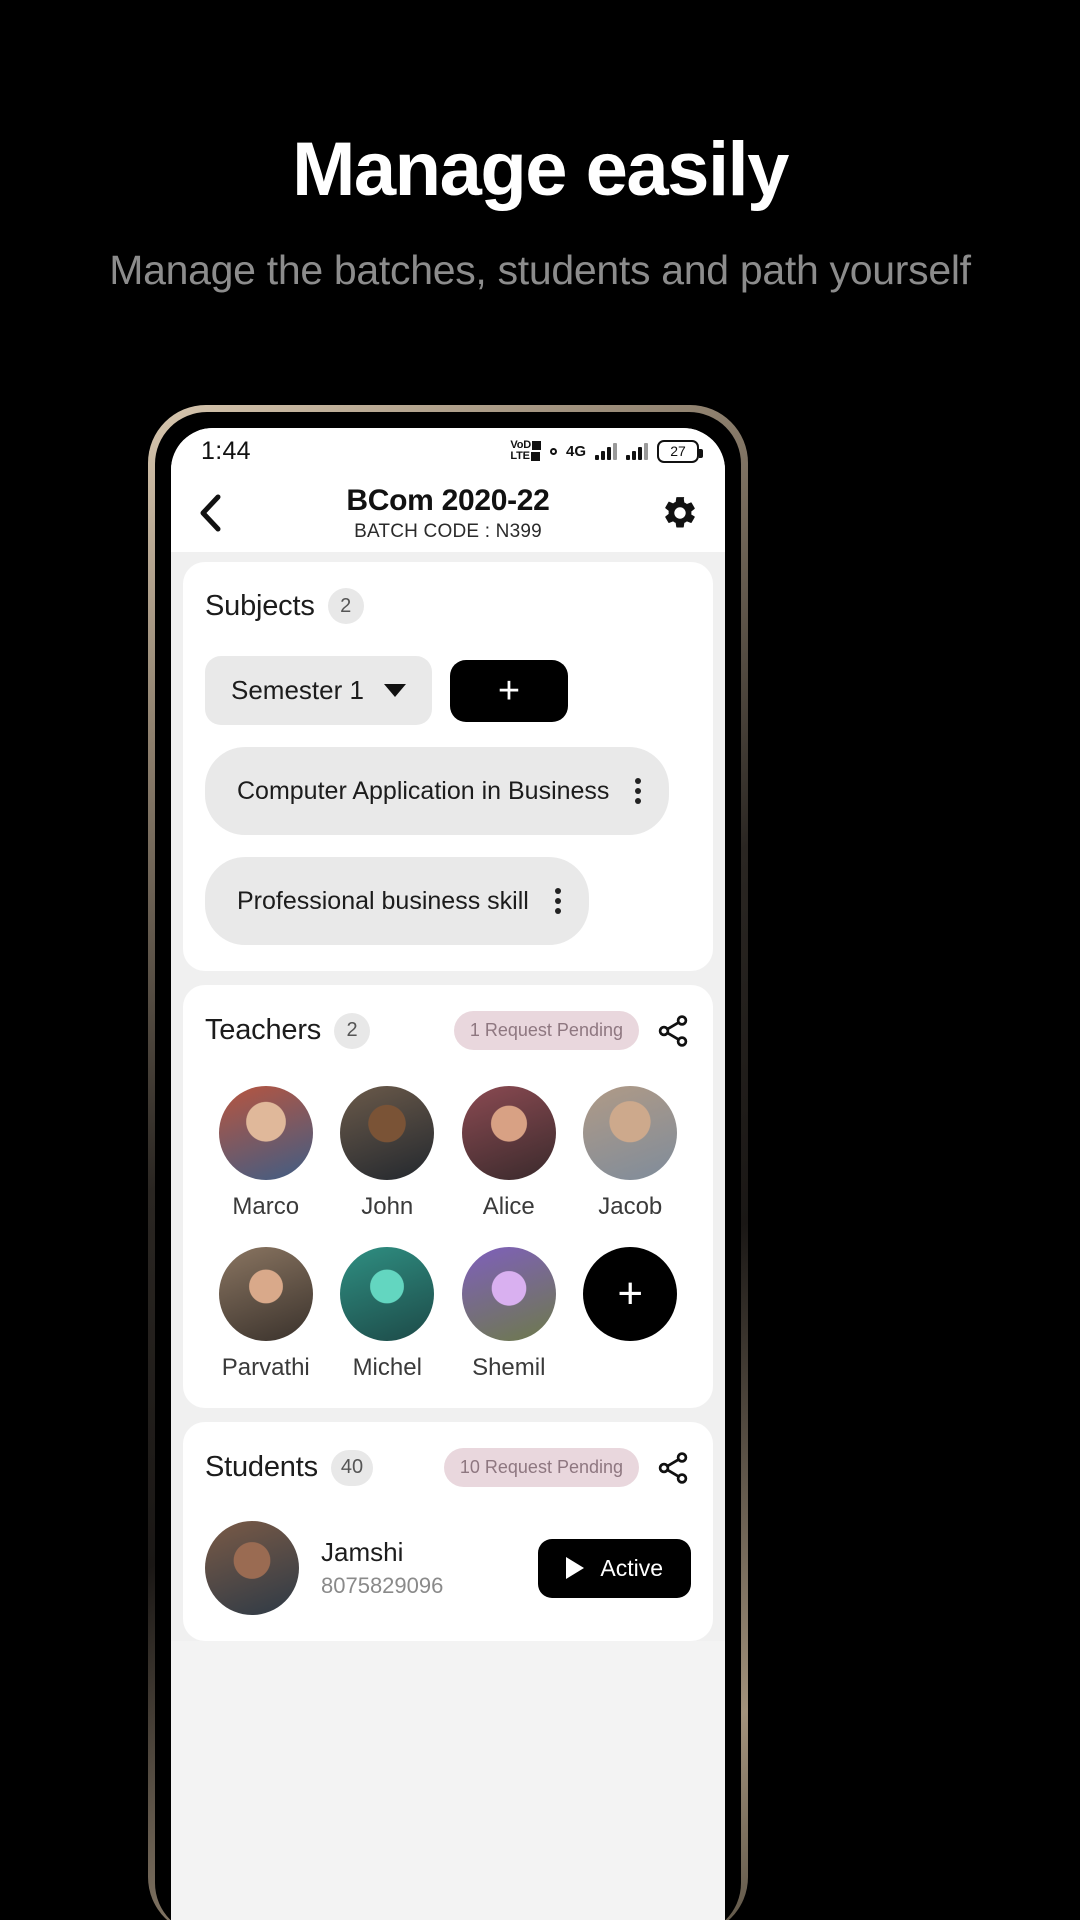 The width and height of the screenshot is (1080, 1920). I want to click on battery-indicator: 27, so click(680, 451).